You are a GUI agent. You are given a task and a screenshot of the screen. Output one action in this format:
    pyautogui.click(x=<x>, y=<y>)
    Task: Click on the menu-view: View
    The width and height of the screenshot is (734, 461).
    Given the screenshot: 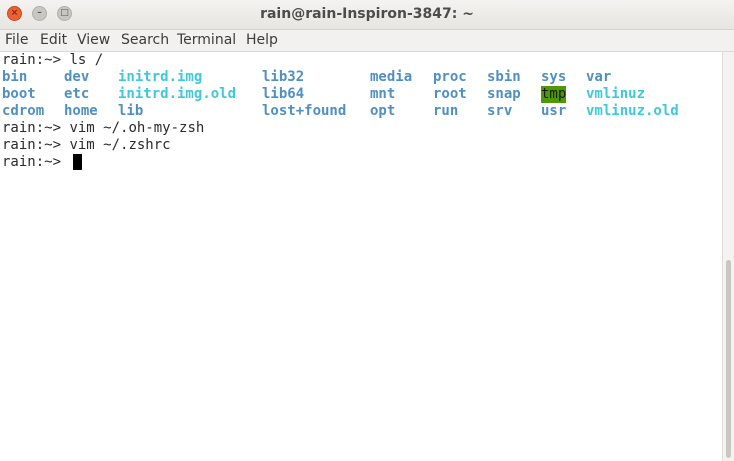 What is the action you would take?
    pyautogui.click(x=93, y=40)
    